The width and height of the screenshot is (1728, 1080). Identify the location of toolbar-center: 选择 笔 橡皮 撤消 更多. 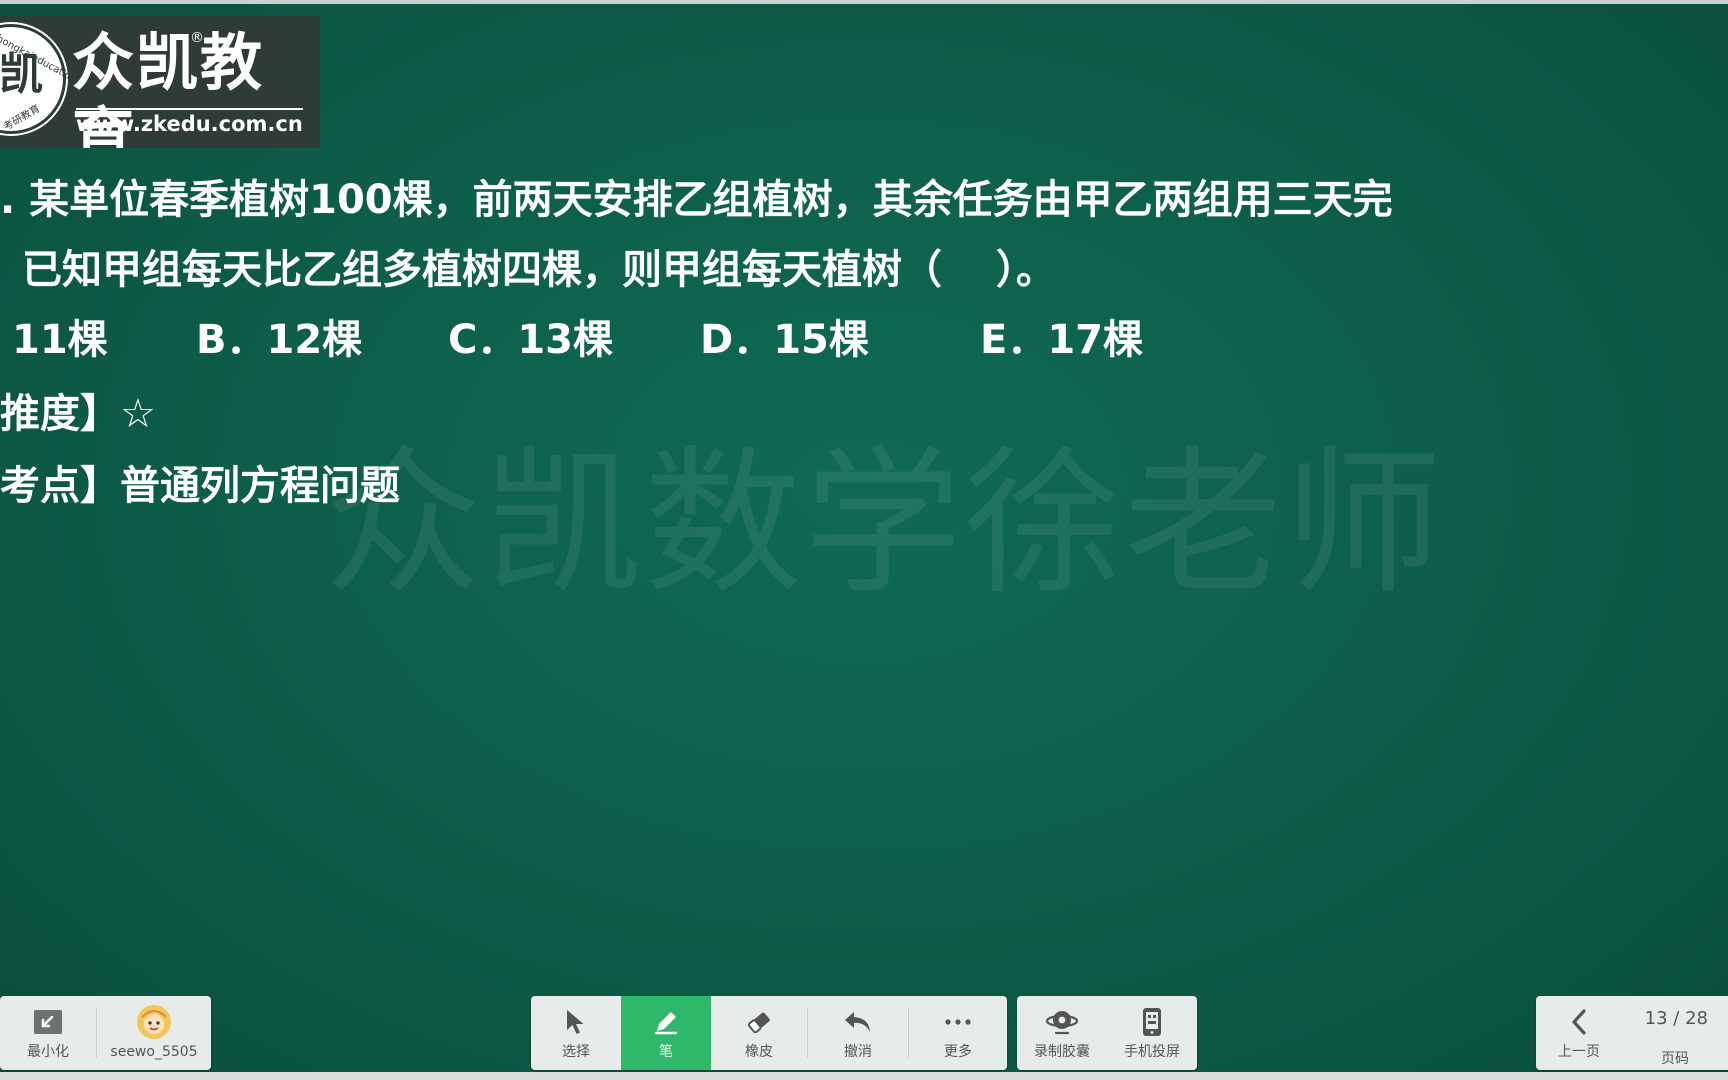
(769, 1033).